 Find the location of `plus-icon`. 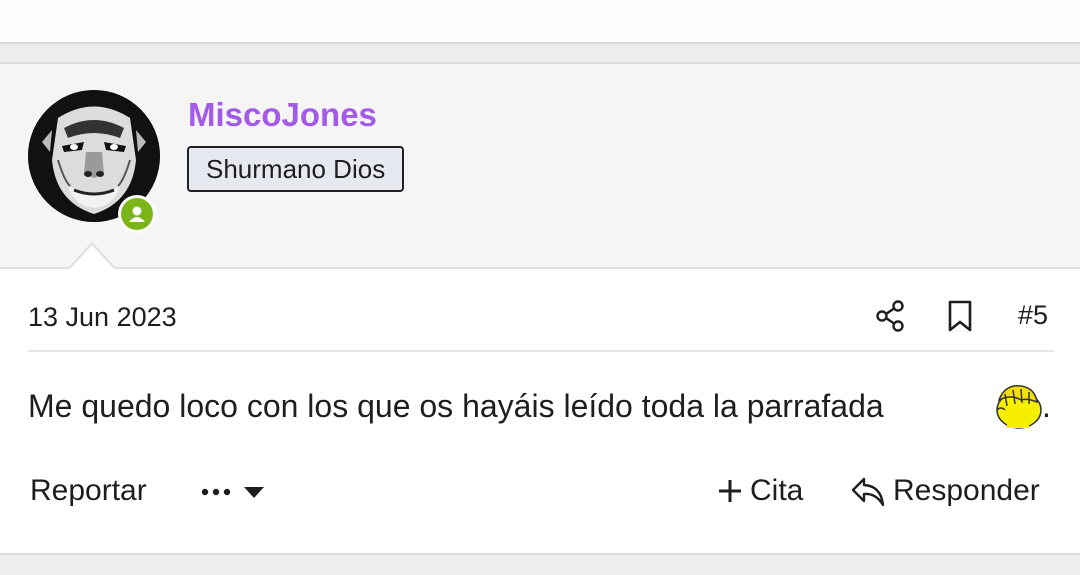

plus-icon is located at coordinates (730, 491).